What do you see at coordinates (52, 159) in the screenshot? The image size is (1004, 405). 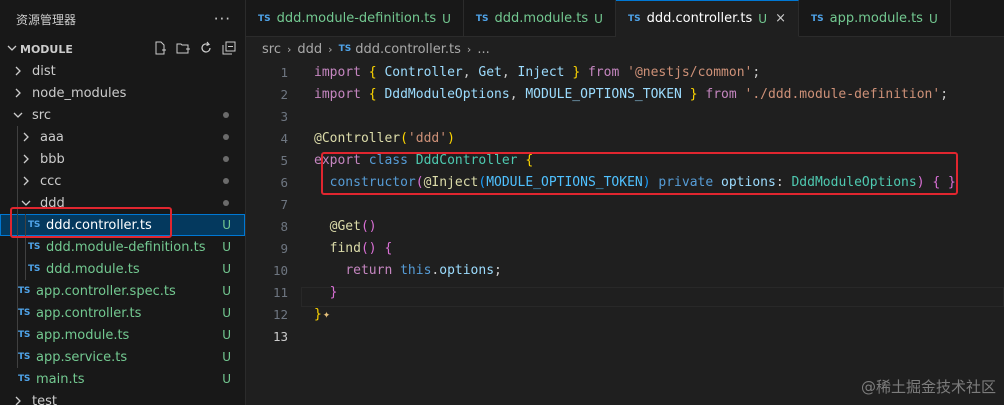 I see `tree-item-label: bbb` at bounding box center [52, 159].